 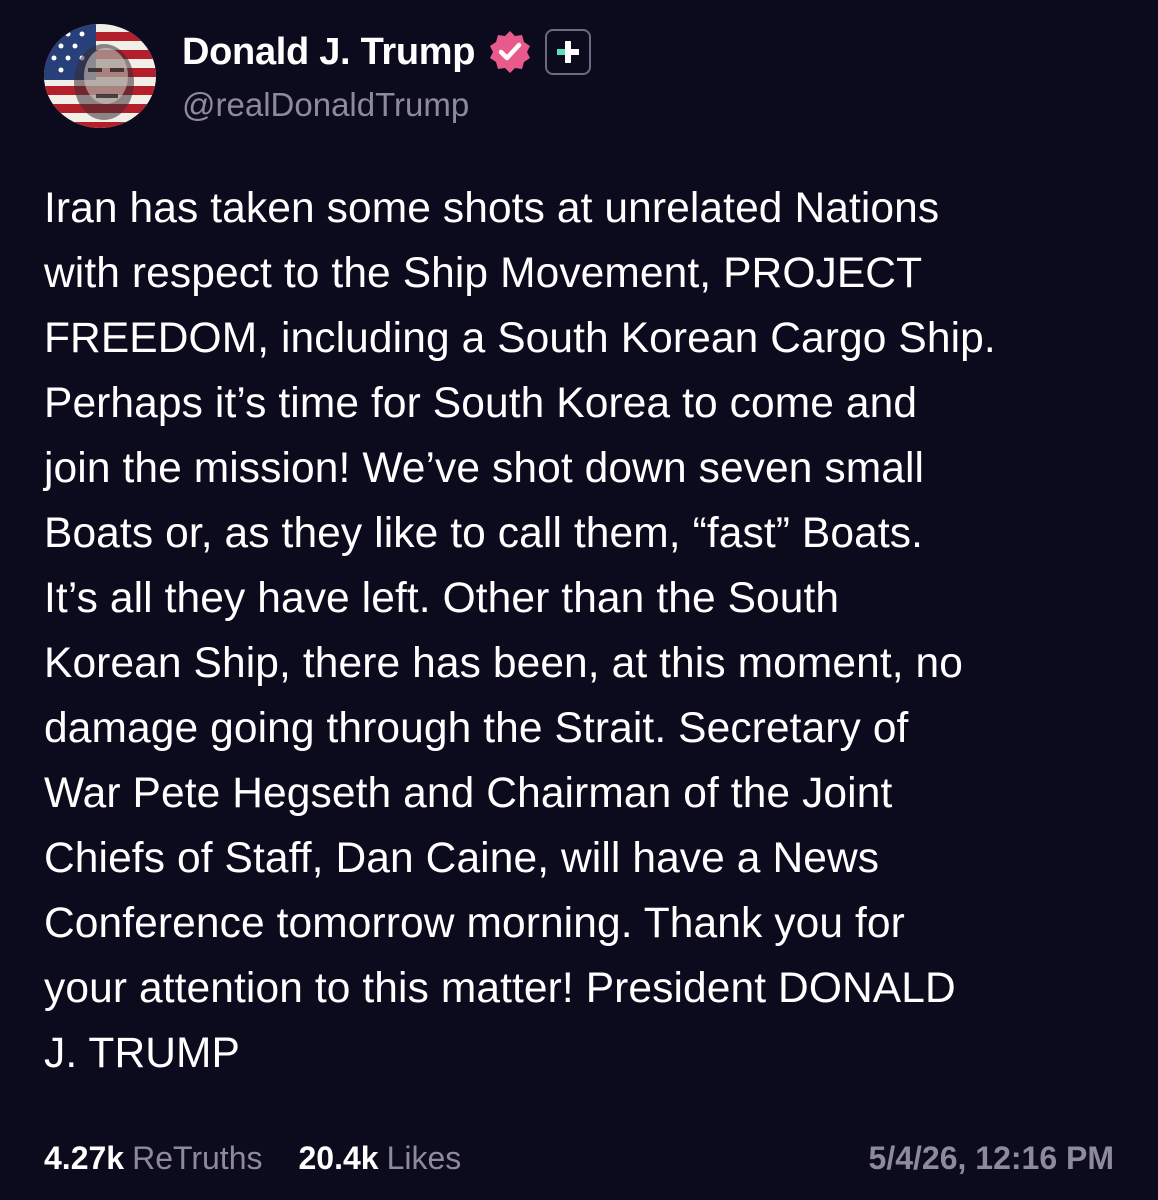 I want to click on author-identity: Donald J. Trump @realDonaldTrump, so click(x=387, y=76).